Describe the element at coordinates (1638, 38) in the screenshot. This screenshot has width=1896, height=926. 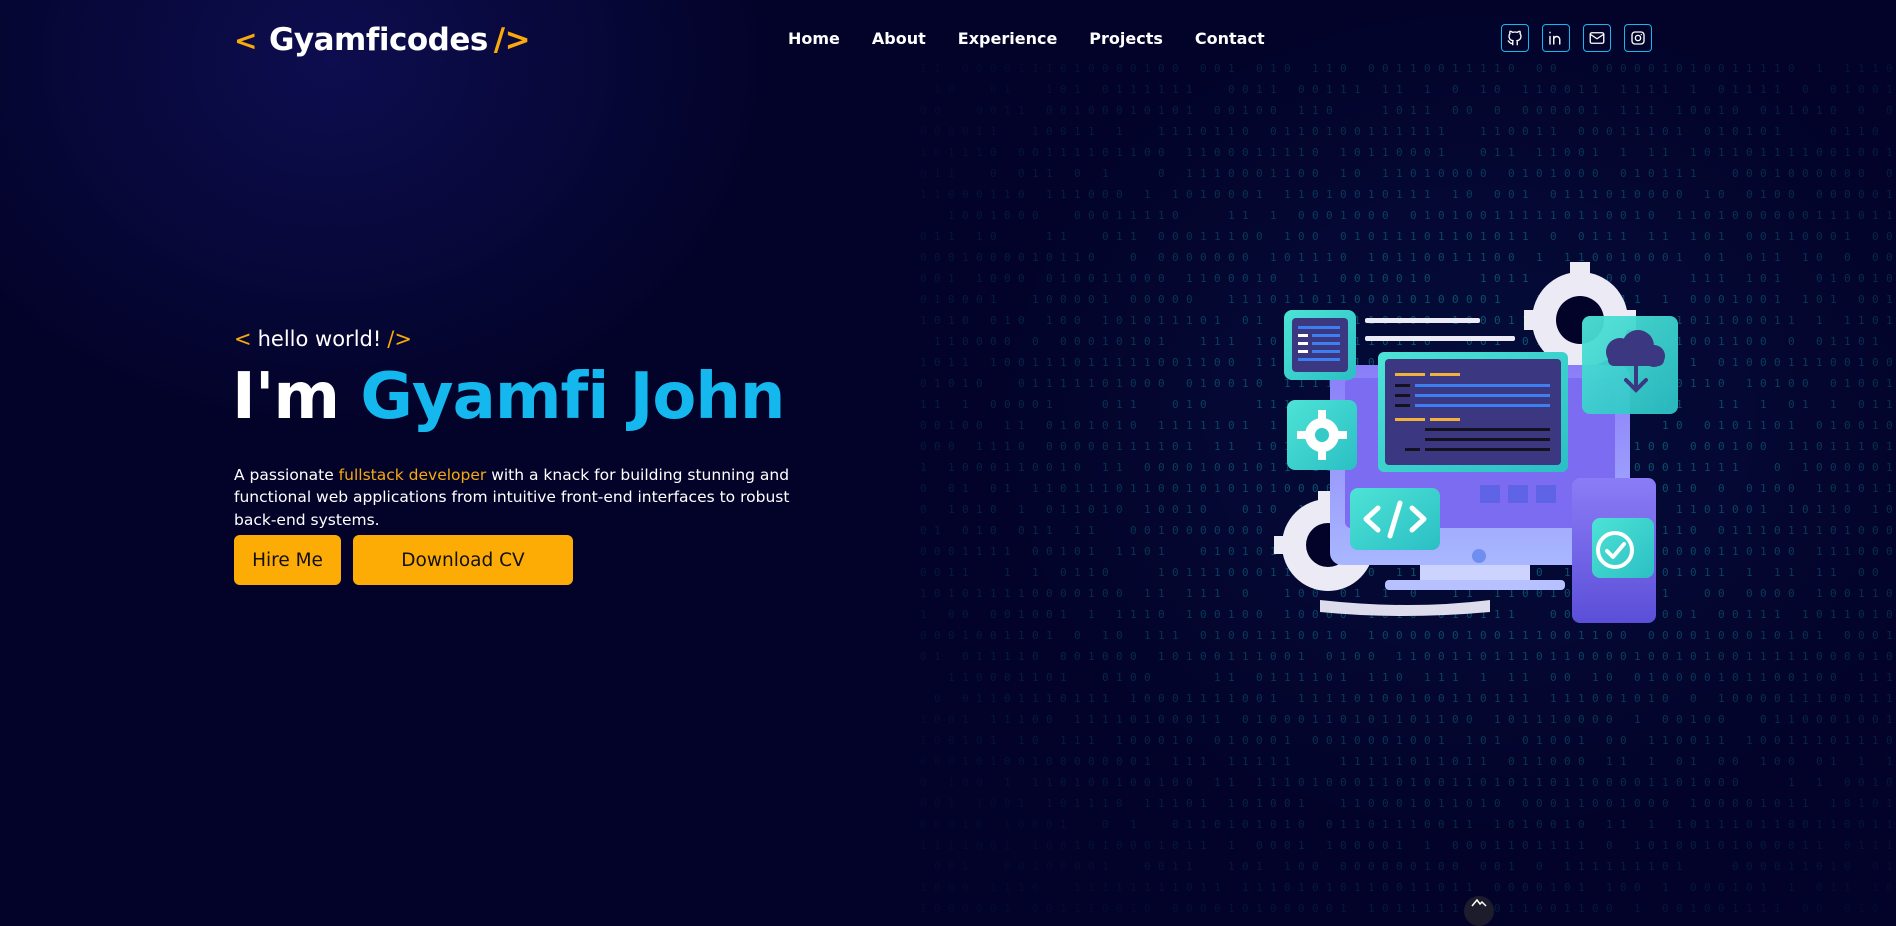
I see `instagram-link` at that location.